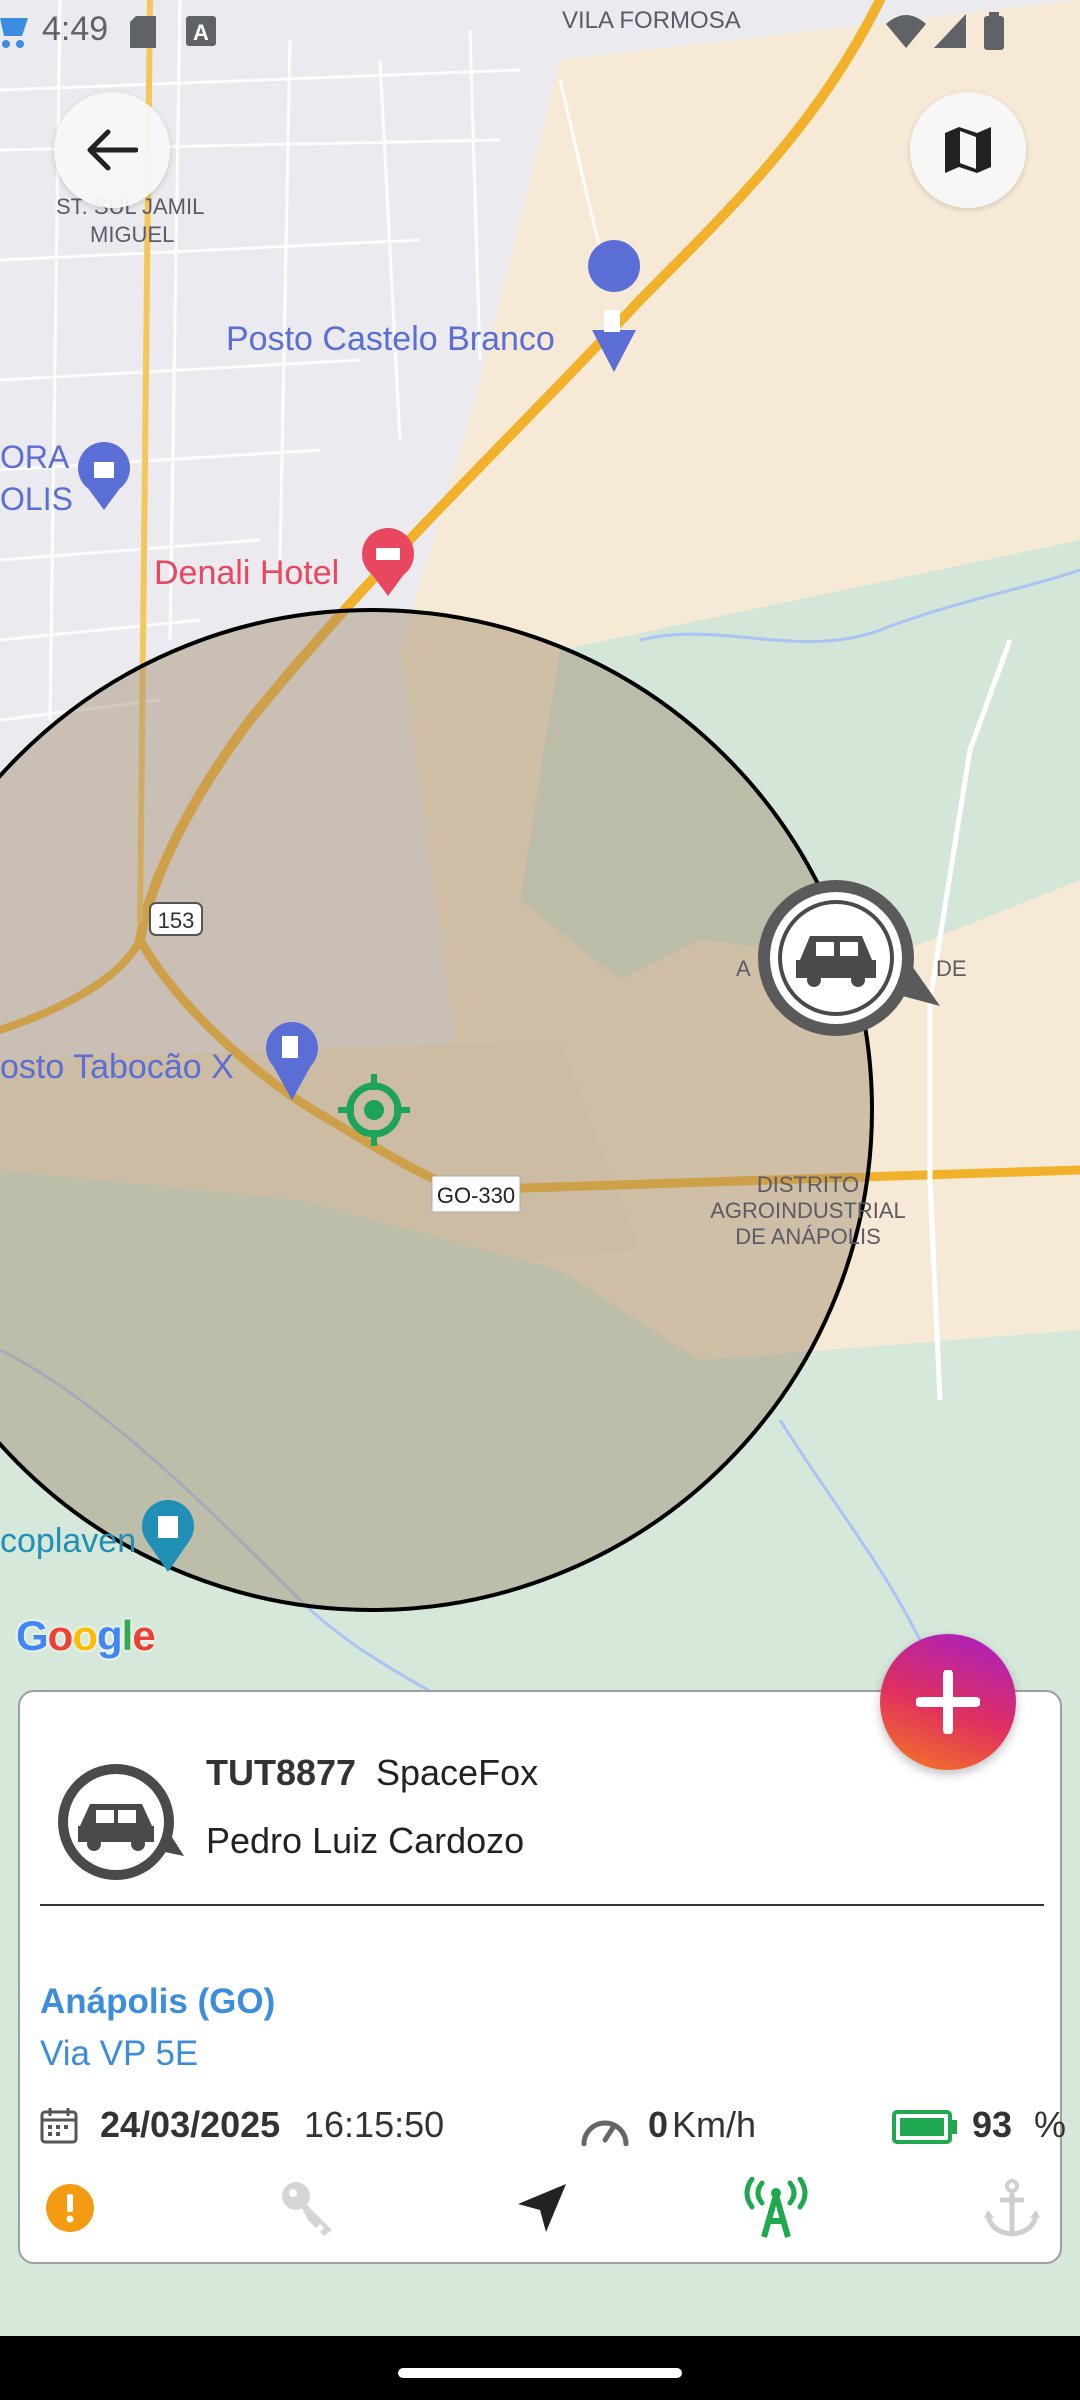  I want to click on speedometer-icon, so click(605, 2133).